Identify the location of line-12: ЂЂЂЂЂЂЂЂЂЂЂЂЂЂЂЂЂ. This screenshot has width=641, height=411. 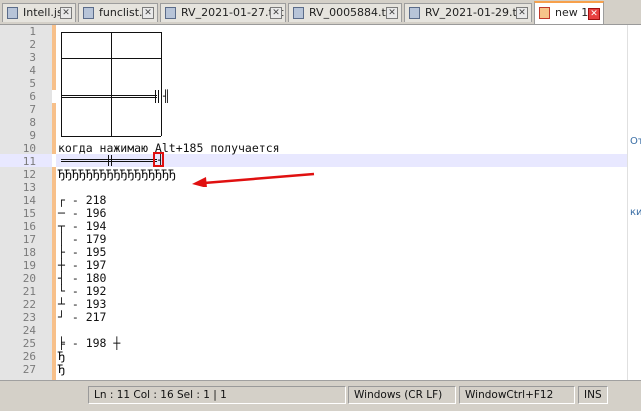
(117, 174).